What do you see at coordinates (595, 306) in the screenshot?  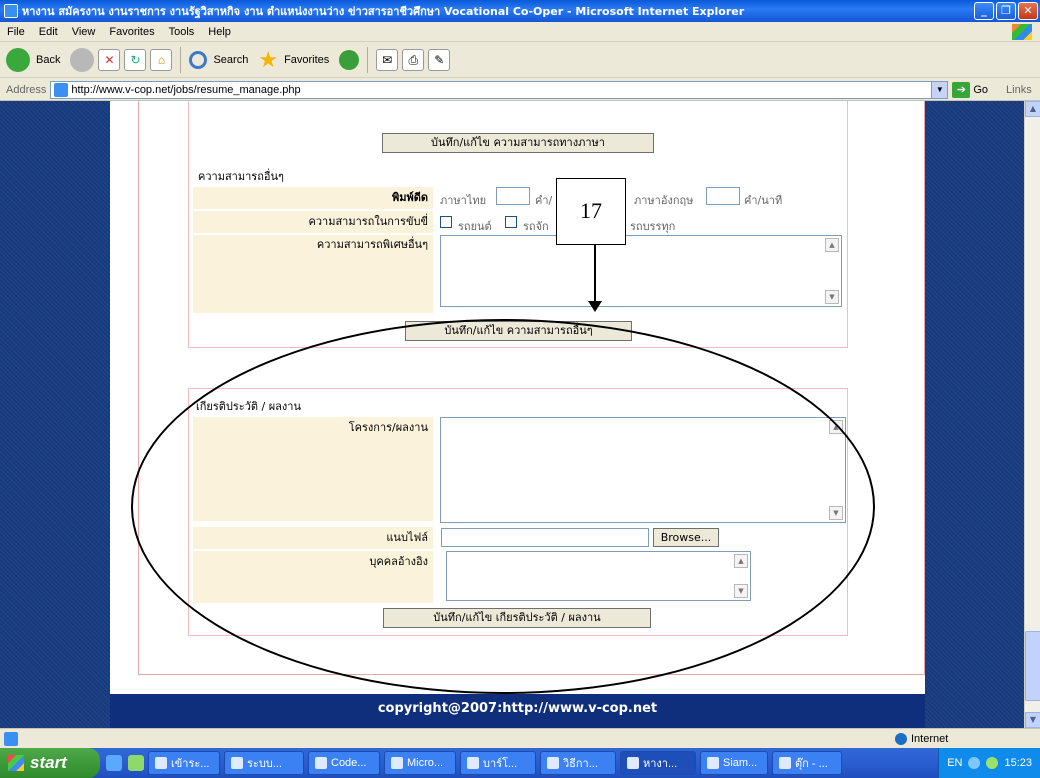 I see `callout-arrow-head` at bounding box center [595, 306].